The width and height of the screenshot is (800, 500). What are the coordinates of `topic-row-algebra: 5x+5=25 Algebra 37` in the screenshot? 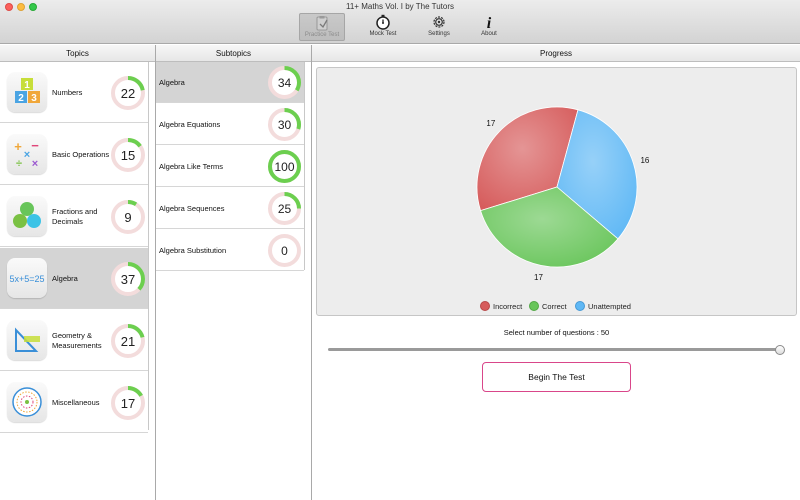 It's located at (74, 278).